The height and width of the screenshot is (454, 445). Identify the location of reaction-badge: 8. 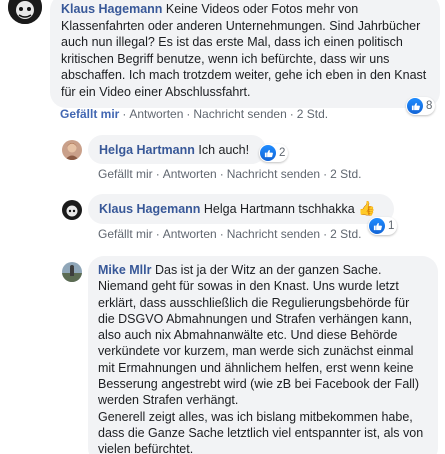
(421, 106).